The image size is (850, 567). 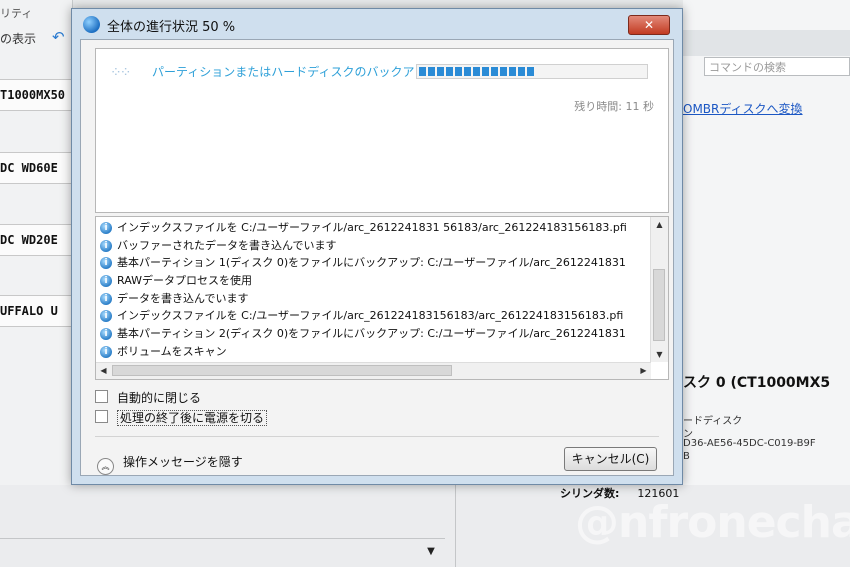 I want to click on hide-messages-toggle: ︽ 操作メッセージを隠す, so click(x=170, y=464).